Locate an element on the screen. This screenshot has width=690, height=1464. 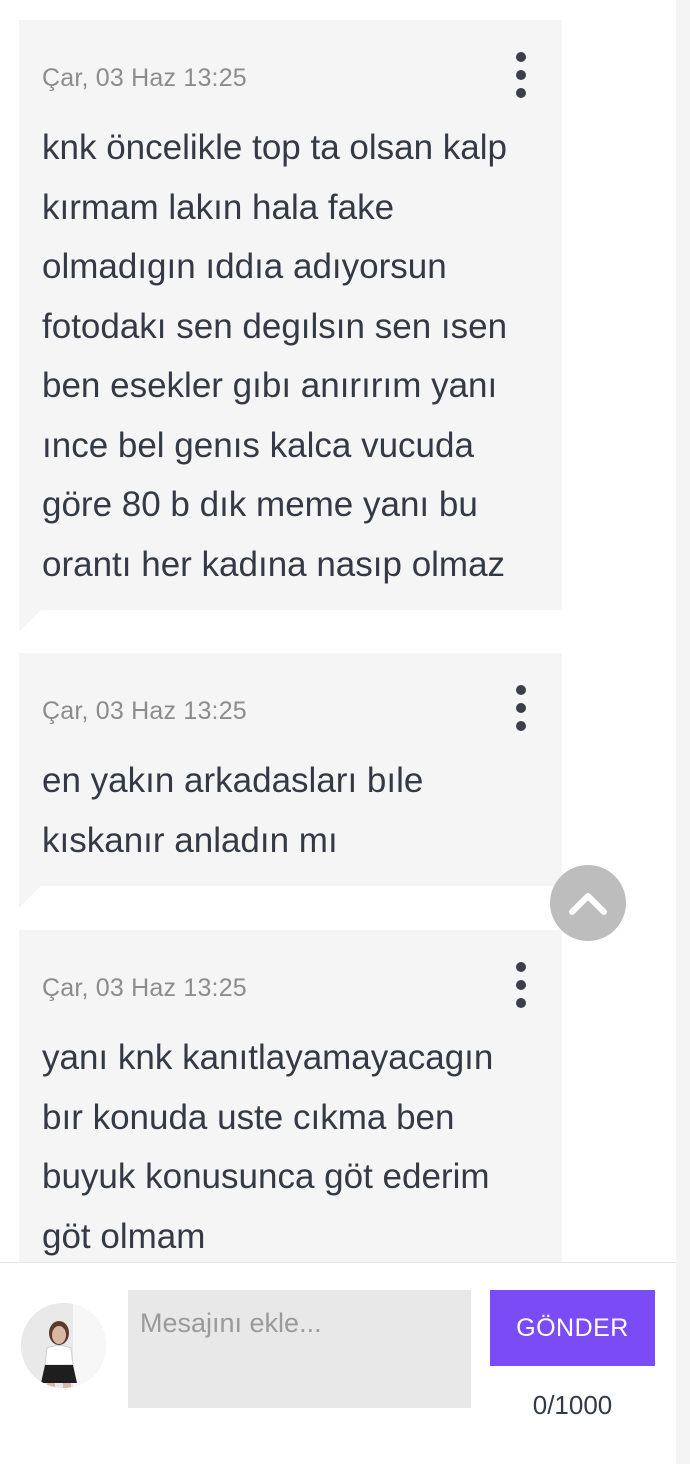
message-composer: GÖNDER 0/1000 is located at coordinates (338, 1363).